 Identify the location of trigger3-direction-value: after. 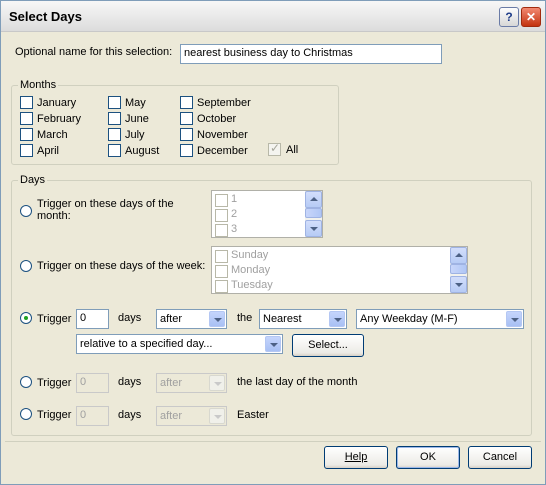
(171, 416).